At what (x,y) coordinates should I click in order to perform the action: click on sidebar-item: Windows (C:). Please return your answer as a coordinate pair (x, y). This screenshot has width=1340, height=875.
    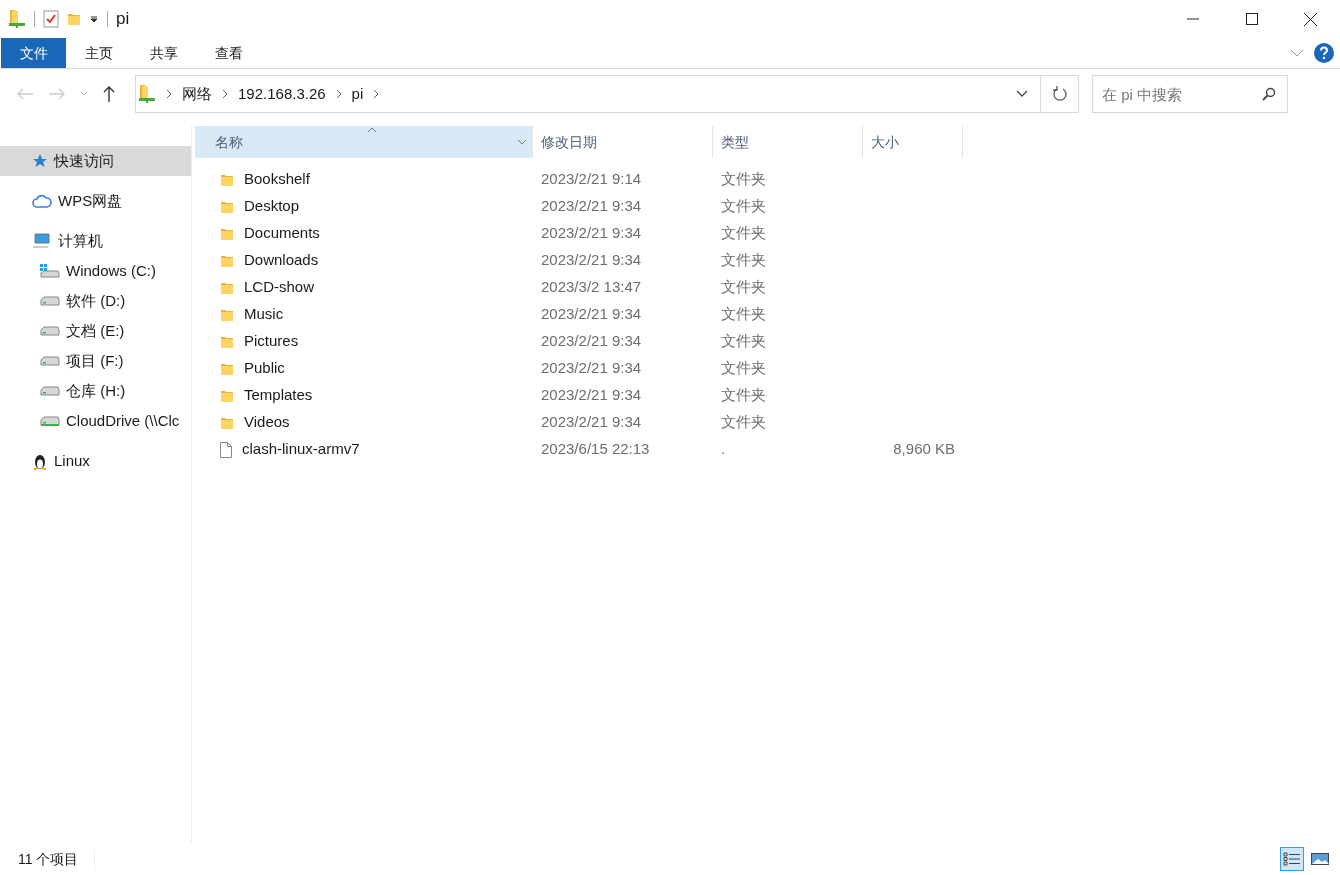
    Looking at the image, I should click on (95, 271).